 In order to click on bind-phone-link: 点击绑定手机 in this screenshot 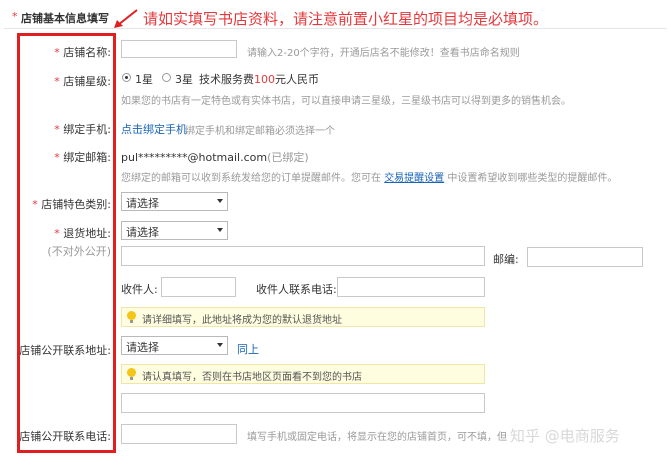, I will do `click(154, 129)`.